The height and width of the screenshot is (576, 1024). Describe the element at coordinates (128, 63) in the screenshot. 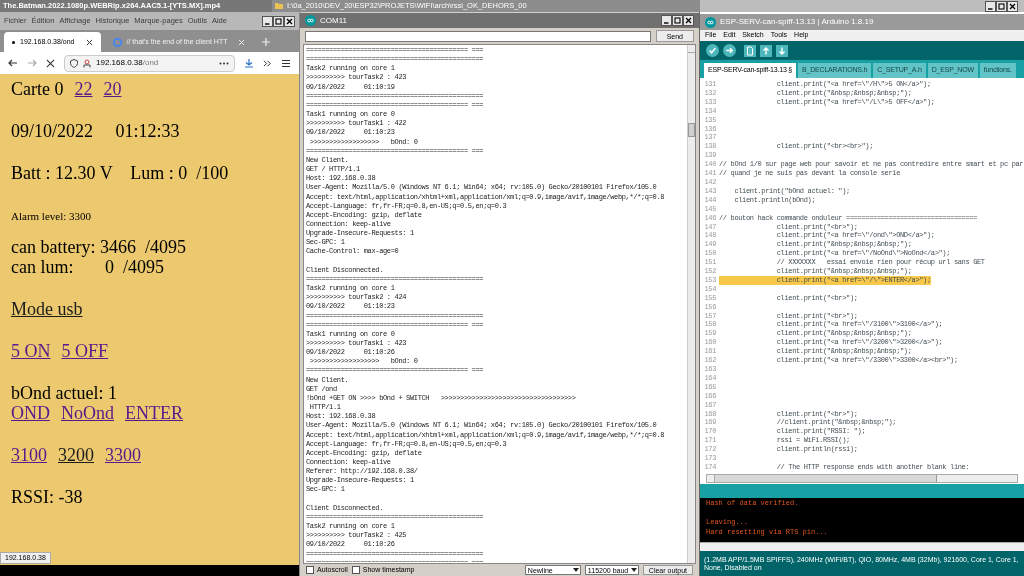

I see `url-text: 192.168.0.38/ond` at that location.